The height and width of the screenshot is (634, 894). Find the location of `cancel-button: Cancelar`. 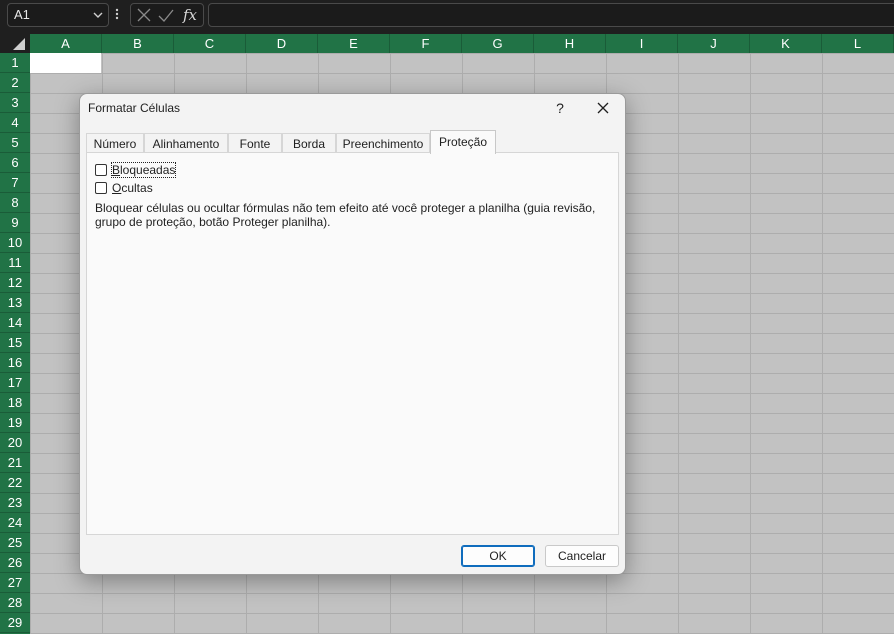

cancel-button: Cancelar is located at coordinates (582, 556).